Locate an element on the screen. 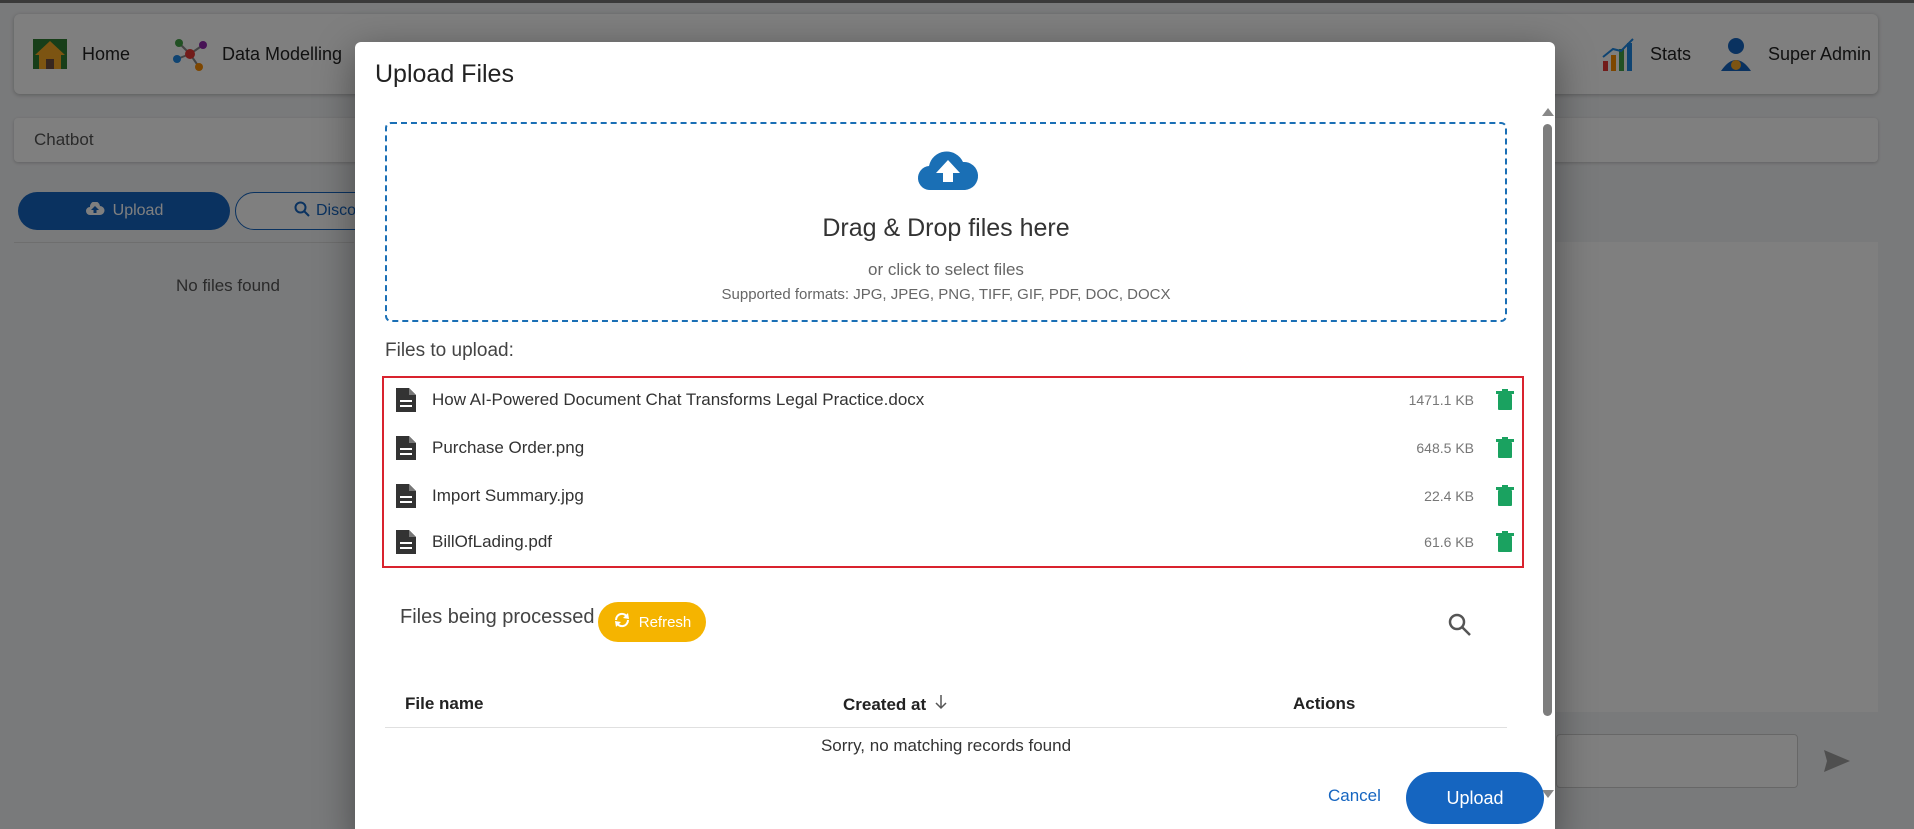  dialog-scrollbar is located at coordinates (1547, 453).